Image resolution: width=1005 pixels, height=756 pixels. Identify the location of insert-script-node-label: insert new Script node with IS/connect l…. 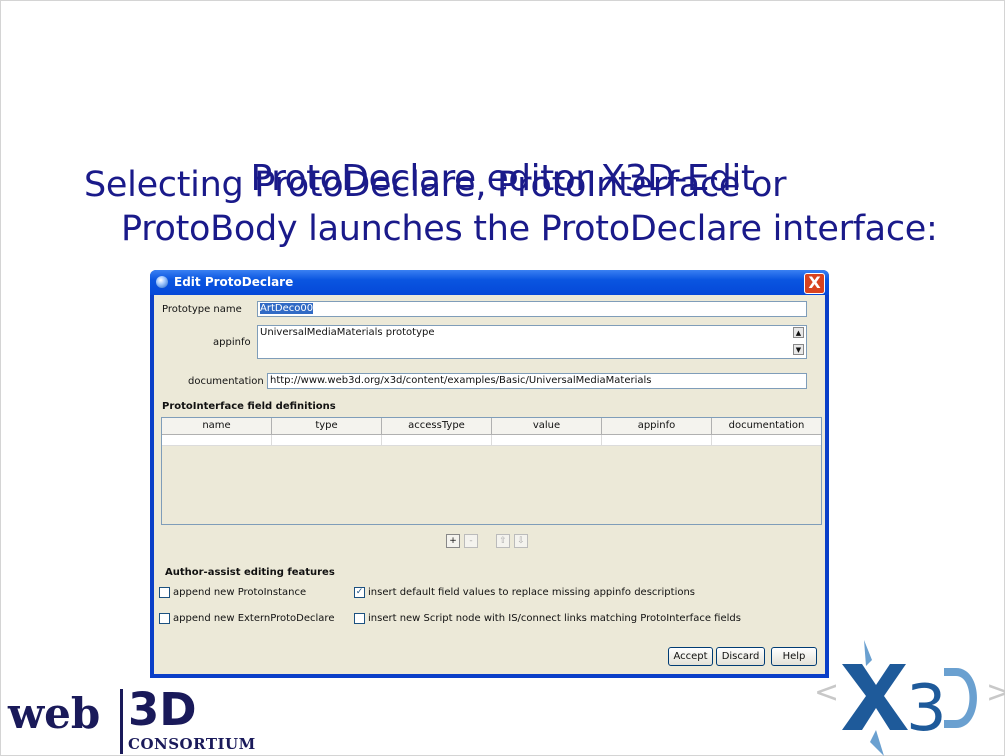
(554, 618).